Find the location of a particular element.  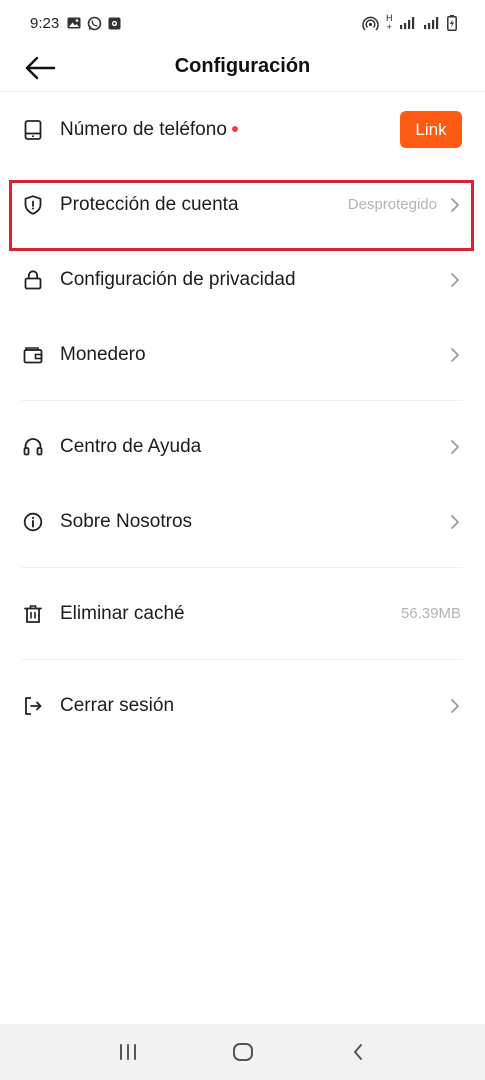

signal-2-icon is located at coordinates (431, 23).